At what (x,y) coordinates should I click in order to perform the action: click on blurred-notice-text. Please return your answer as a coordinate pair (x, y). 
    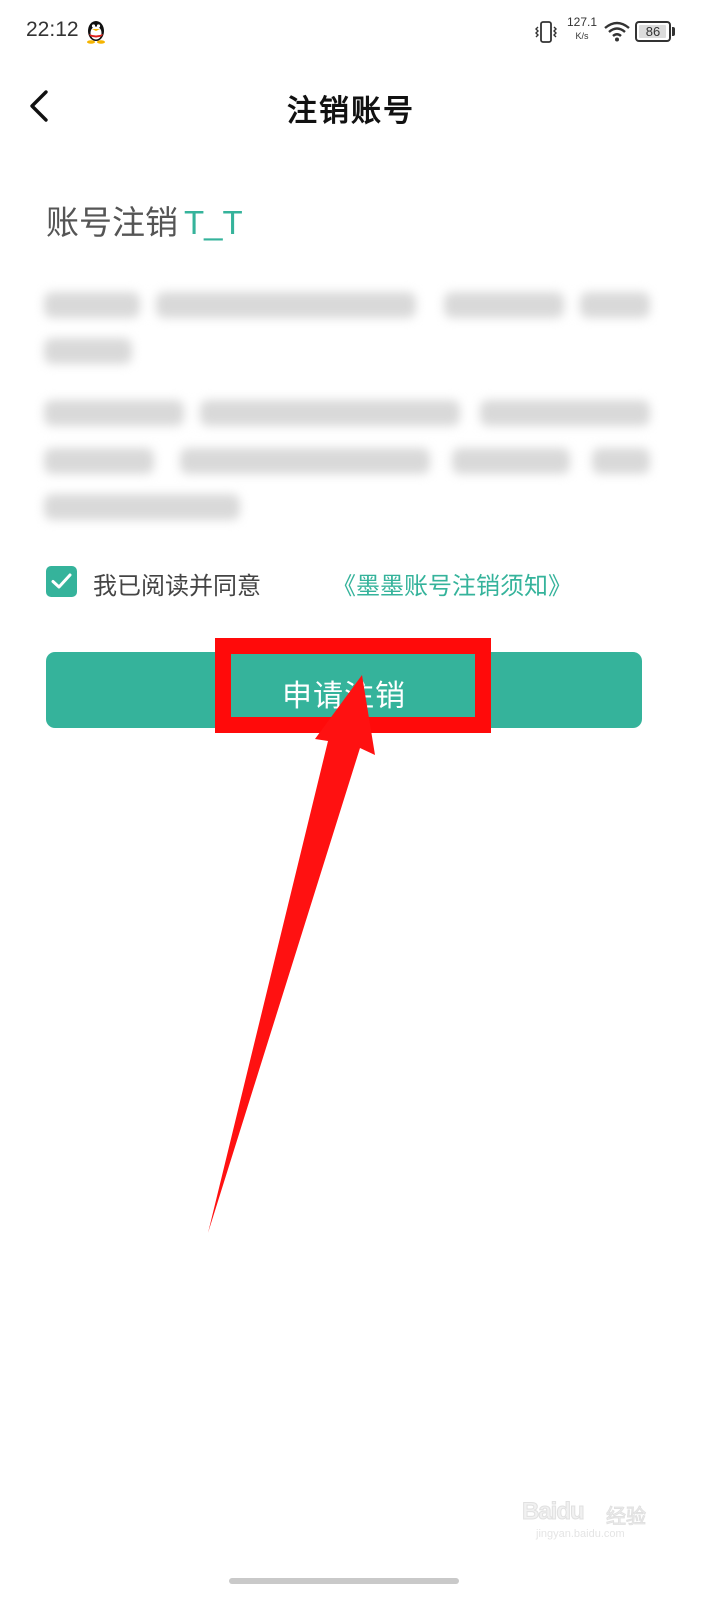
    Looking at the image, I should click on (348, 407).